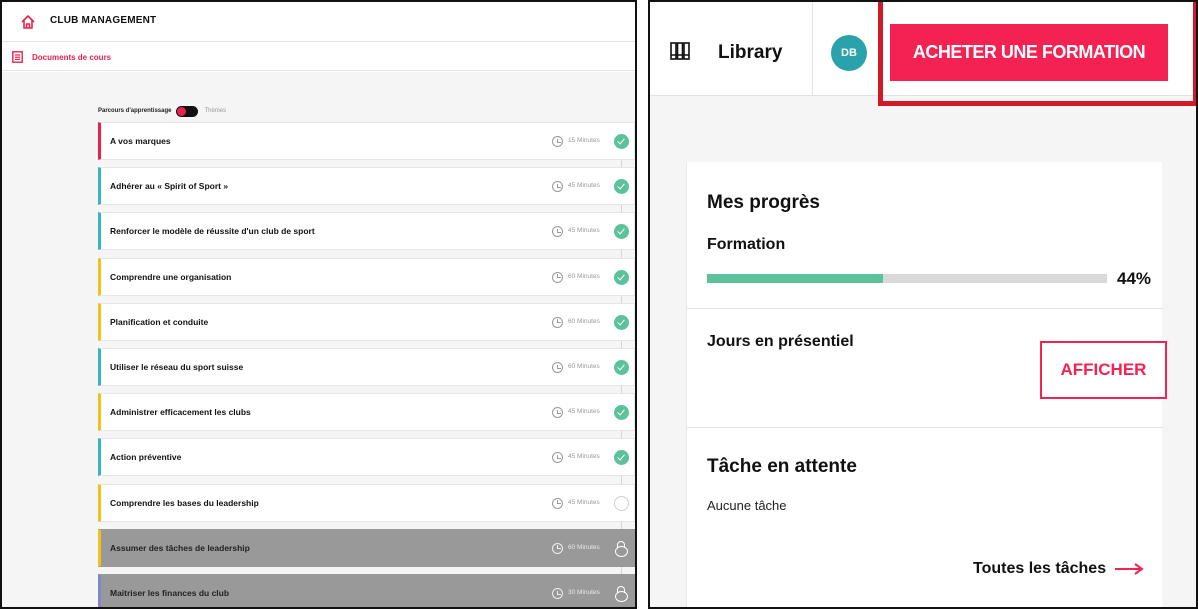  I want to click on lesson-title: Administrer efficacement les clubs, so click(180, 412).